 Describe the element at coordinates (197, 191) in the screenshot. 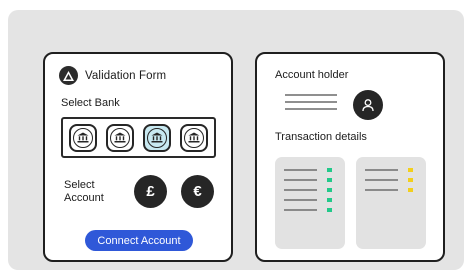

I see `eur-account-button: €` at that location.